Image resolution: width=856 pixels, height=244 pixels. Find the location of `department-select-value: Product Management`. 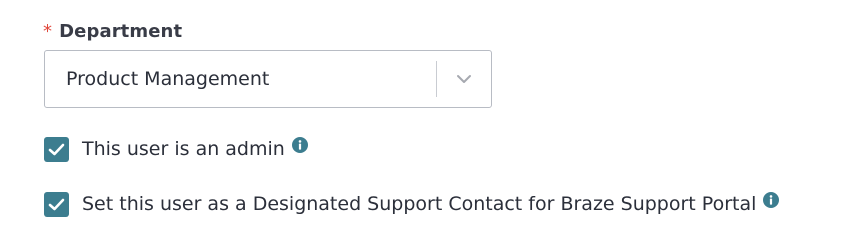

department-select-value: Product Management is located at coordinates (168, 79).